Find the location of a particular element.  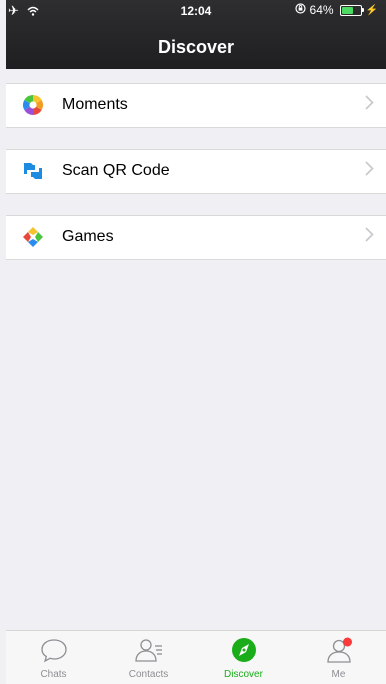

tab-bar: Chats Contacts Discover Me is located at coordinates (196, 657).